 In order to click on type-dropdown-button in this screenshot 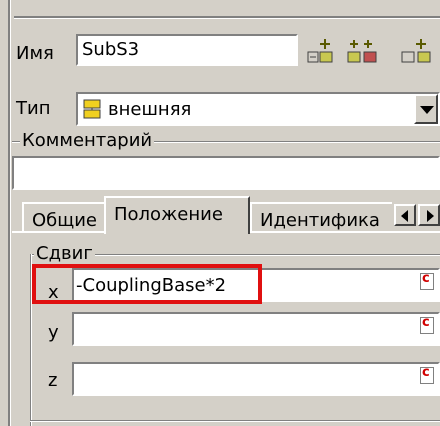, I will do `click(426, 109)`.